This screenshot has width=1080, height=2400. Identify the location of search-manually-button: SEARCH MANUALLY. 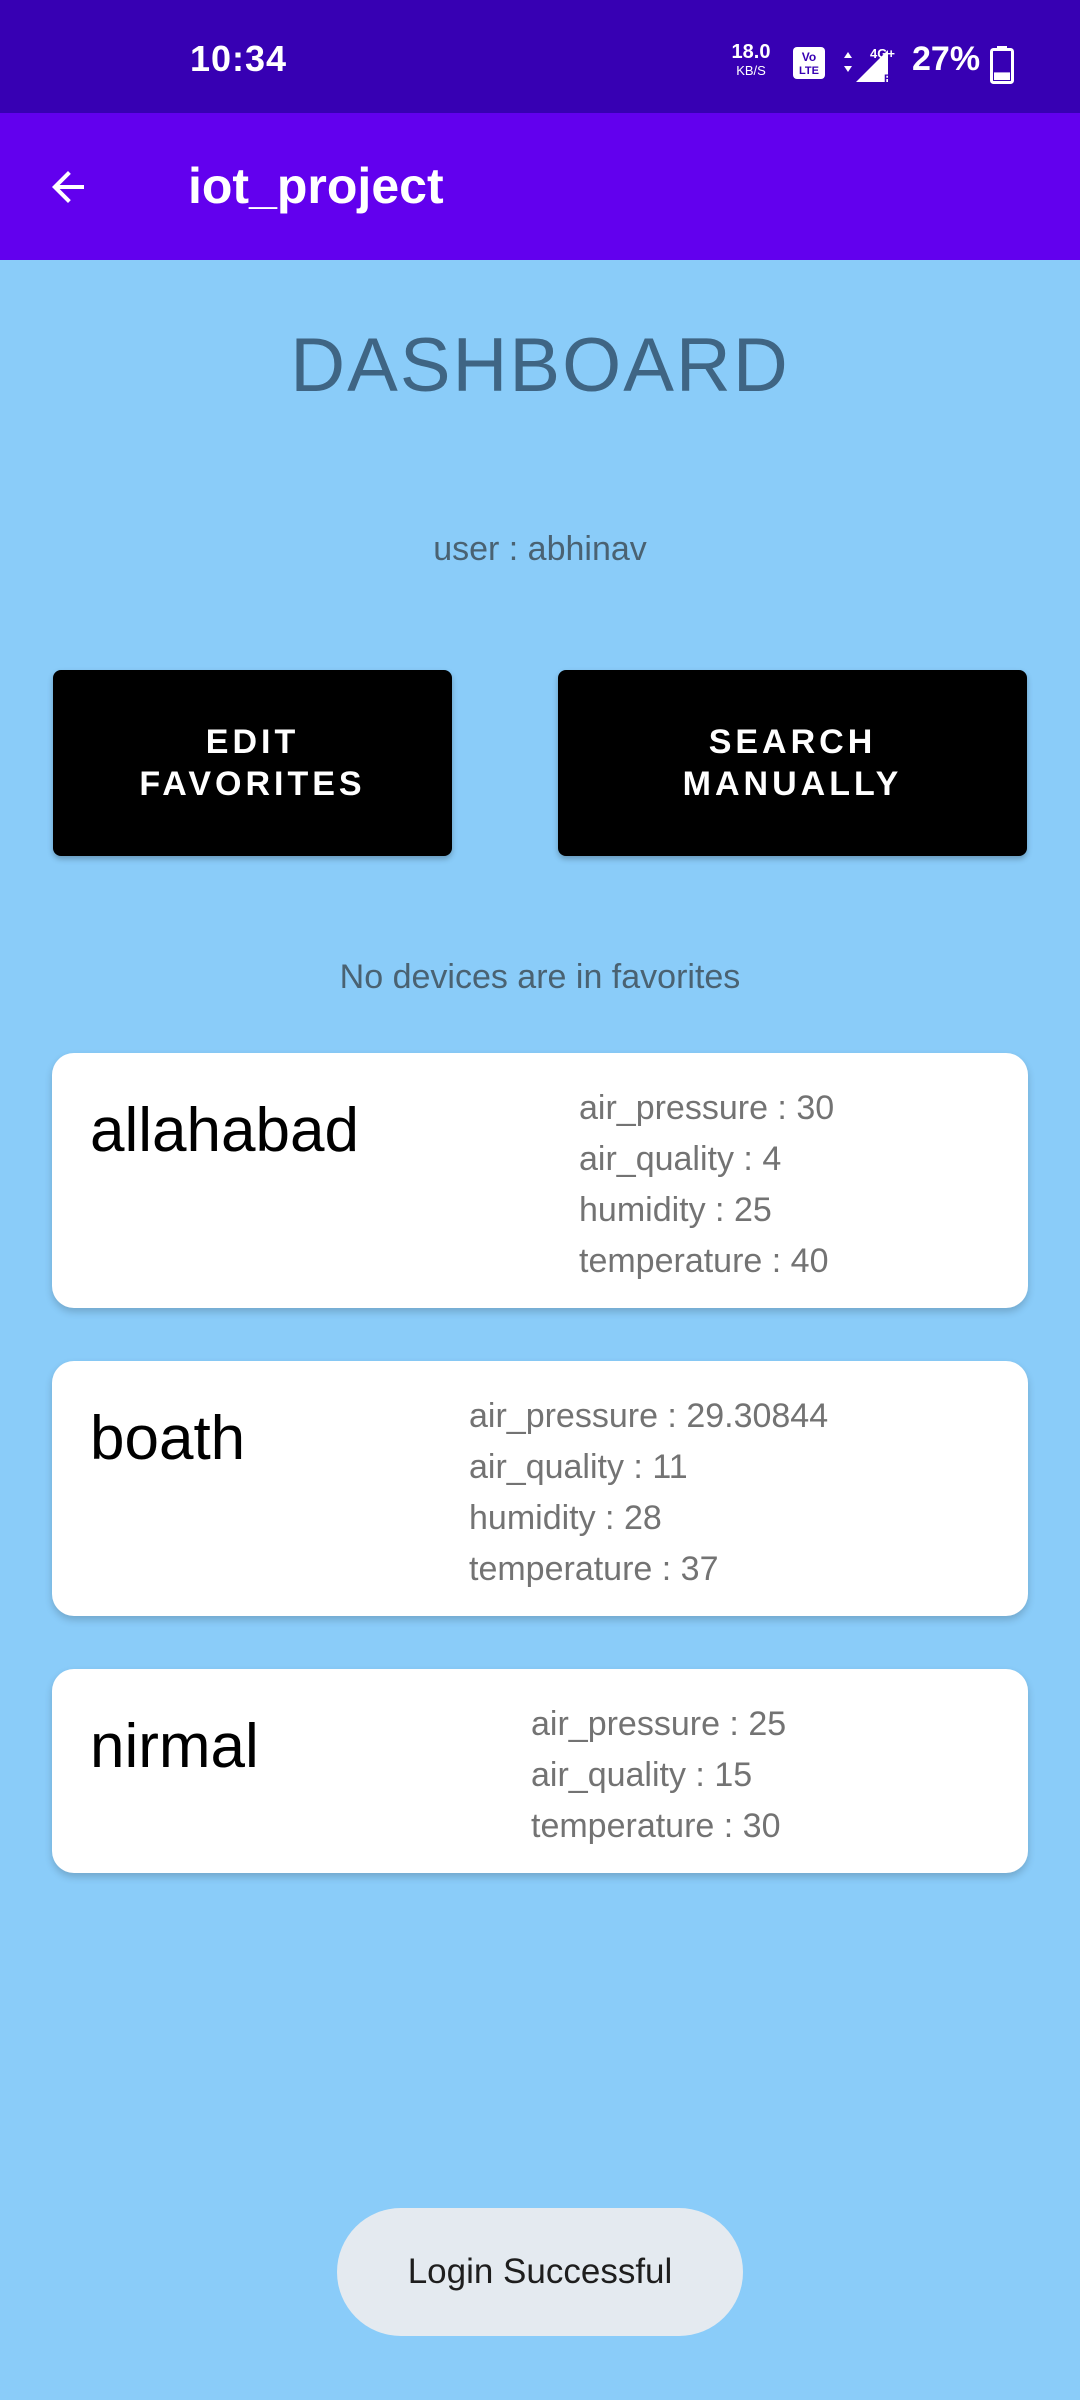
(792, 763).